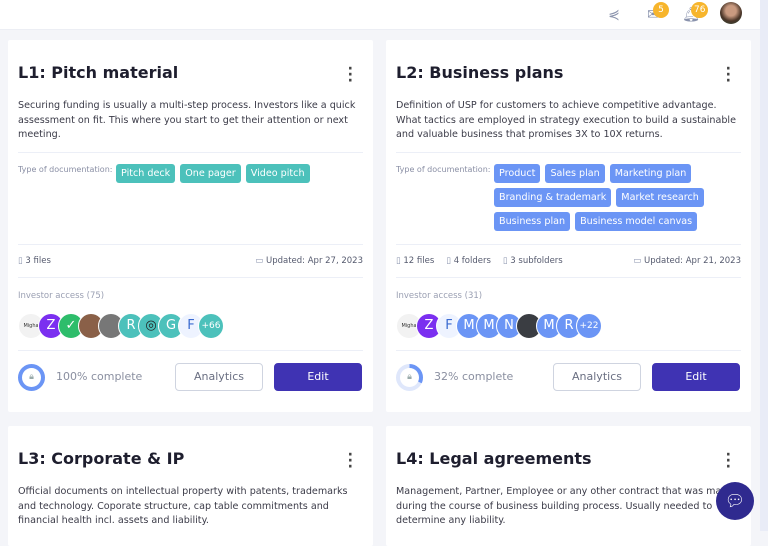  I want to click on meta-item: ▯ 4 folders, so click(468, 261).